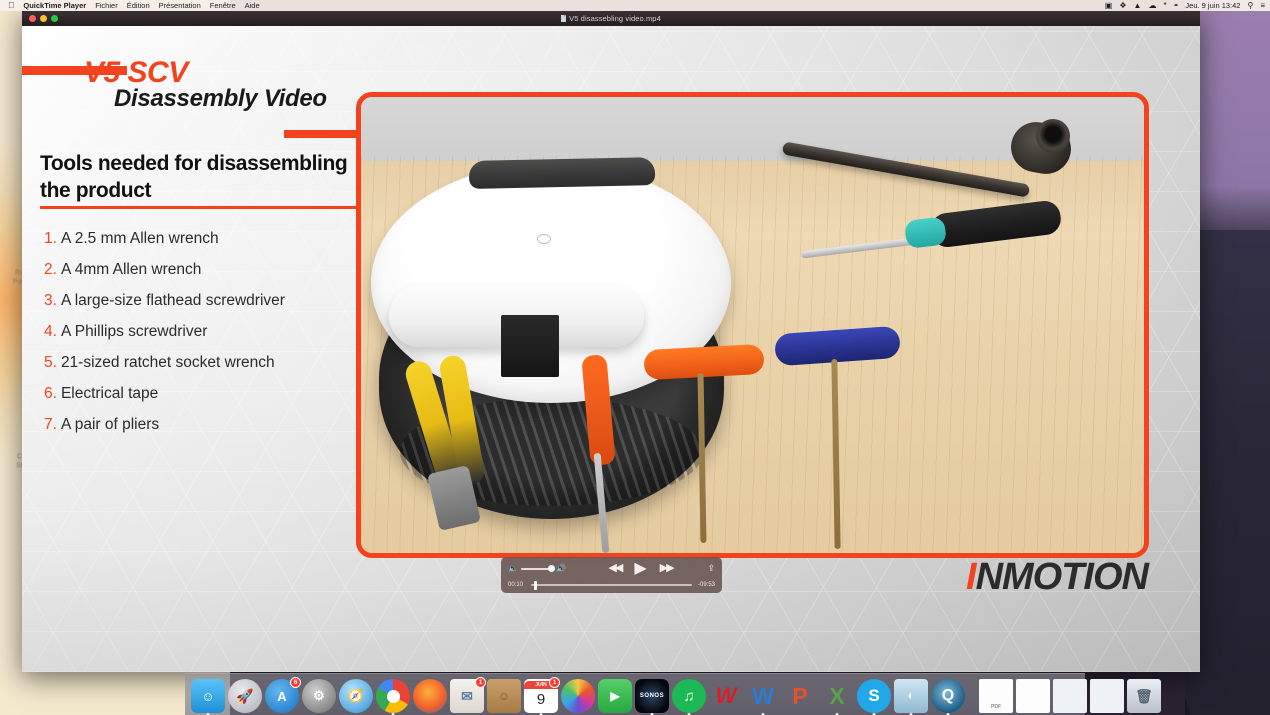 The height and width of the screenshot is (715, 1270). I want to click on dock-item-app-store: A6, so click(283, 695).